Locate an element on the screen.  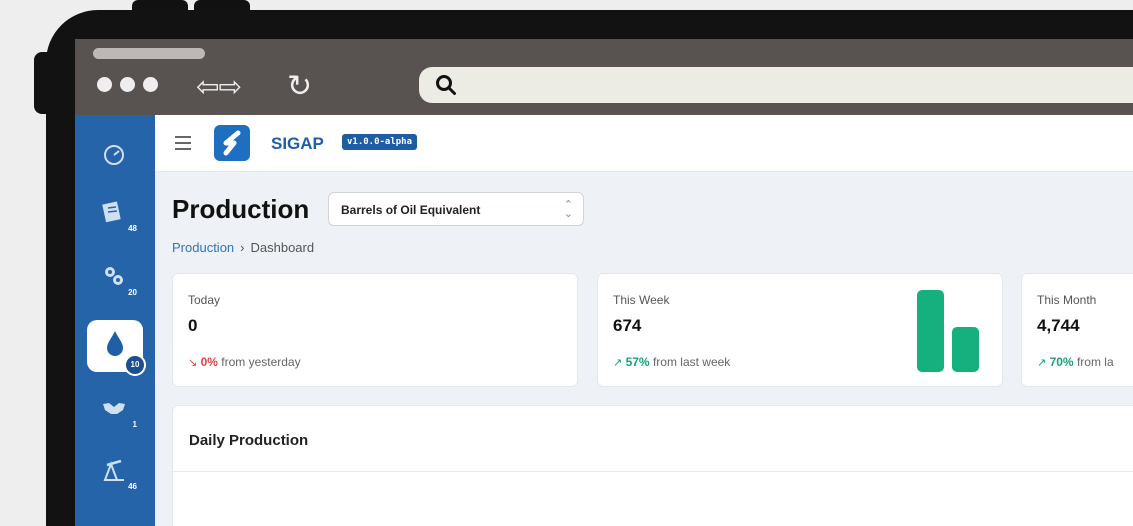
breadcrumb: Production › Dashboard is located at coordinates (243, 247).